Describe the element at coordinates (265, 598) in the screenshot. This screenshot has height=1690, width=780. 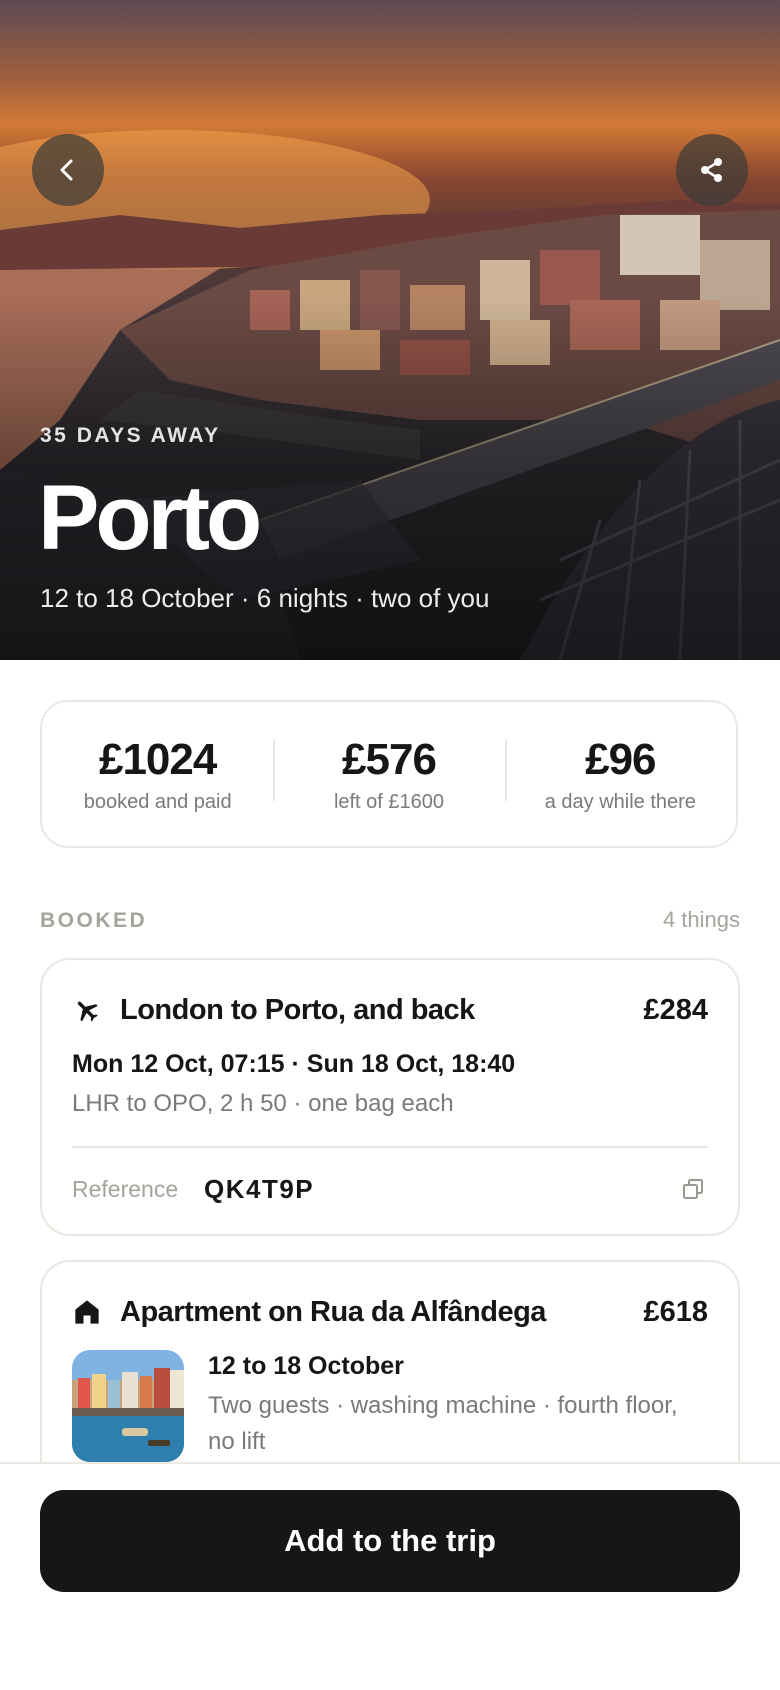
I see `trip-summary: 12 to 18 October · 6 nights · two of you` at that location.